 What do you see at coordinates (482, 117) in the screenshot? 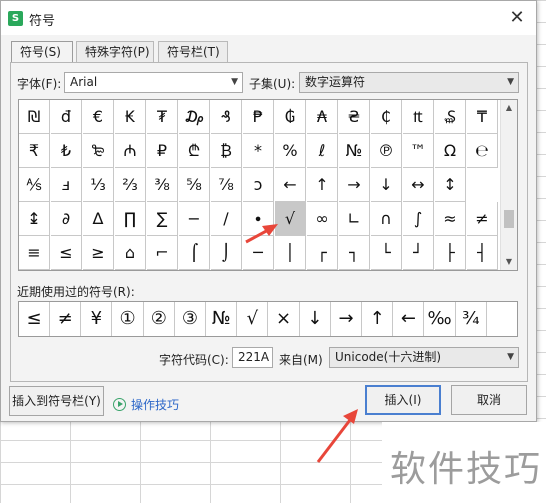
I see `symbol-cell: ₸` at bounding box center [482, 117].